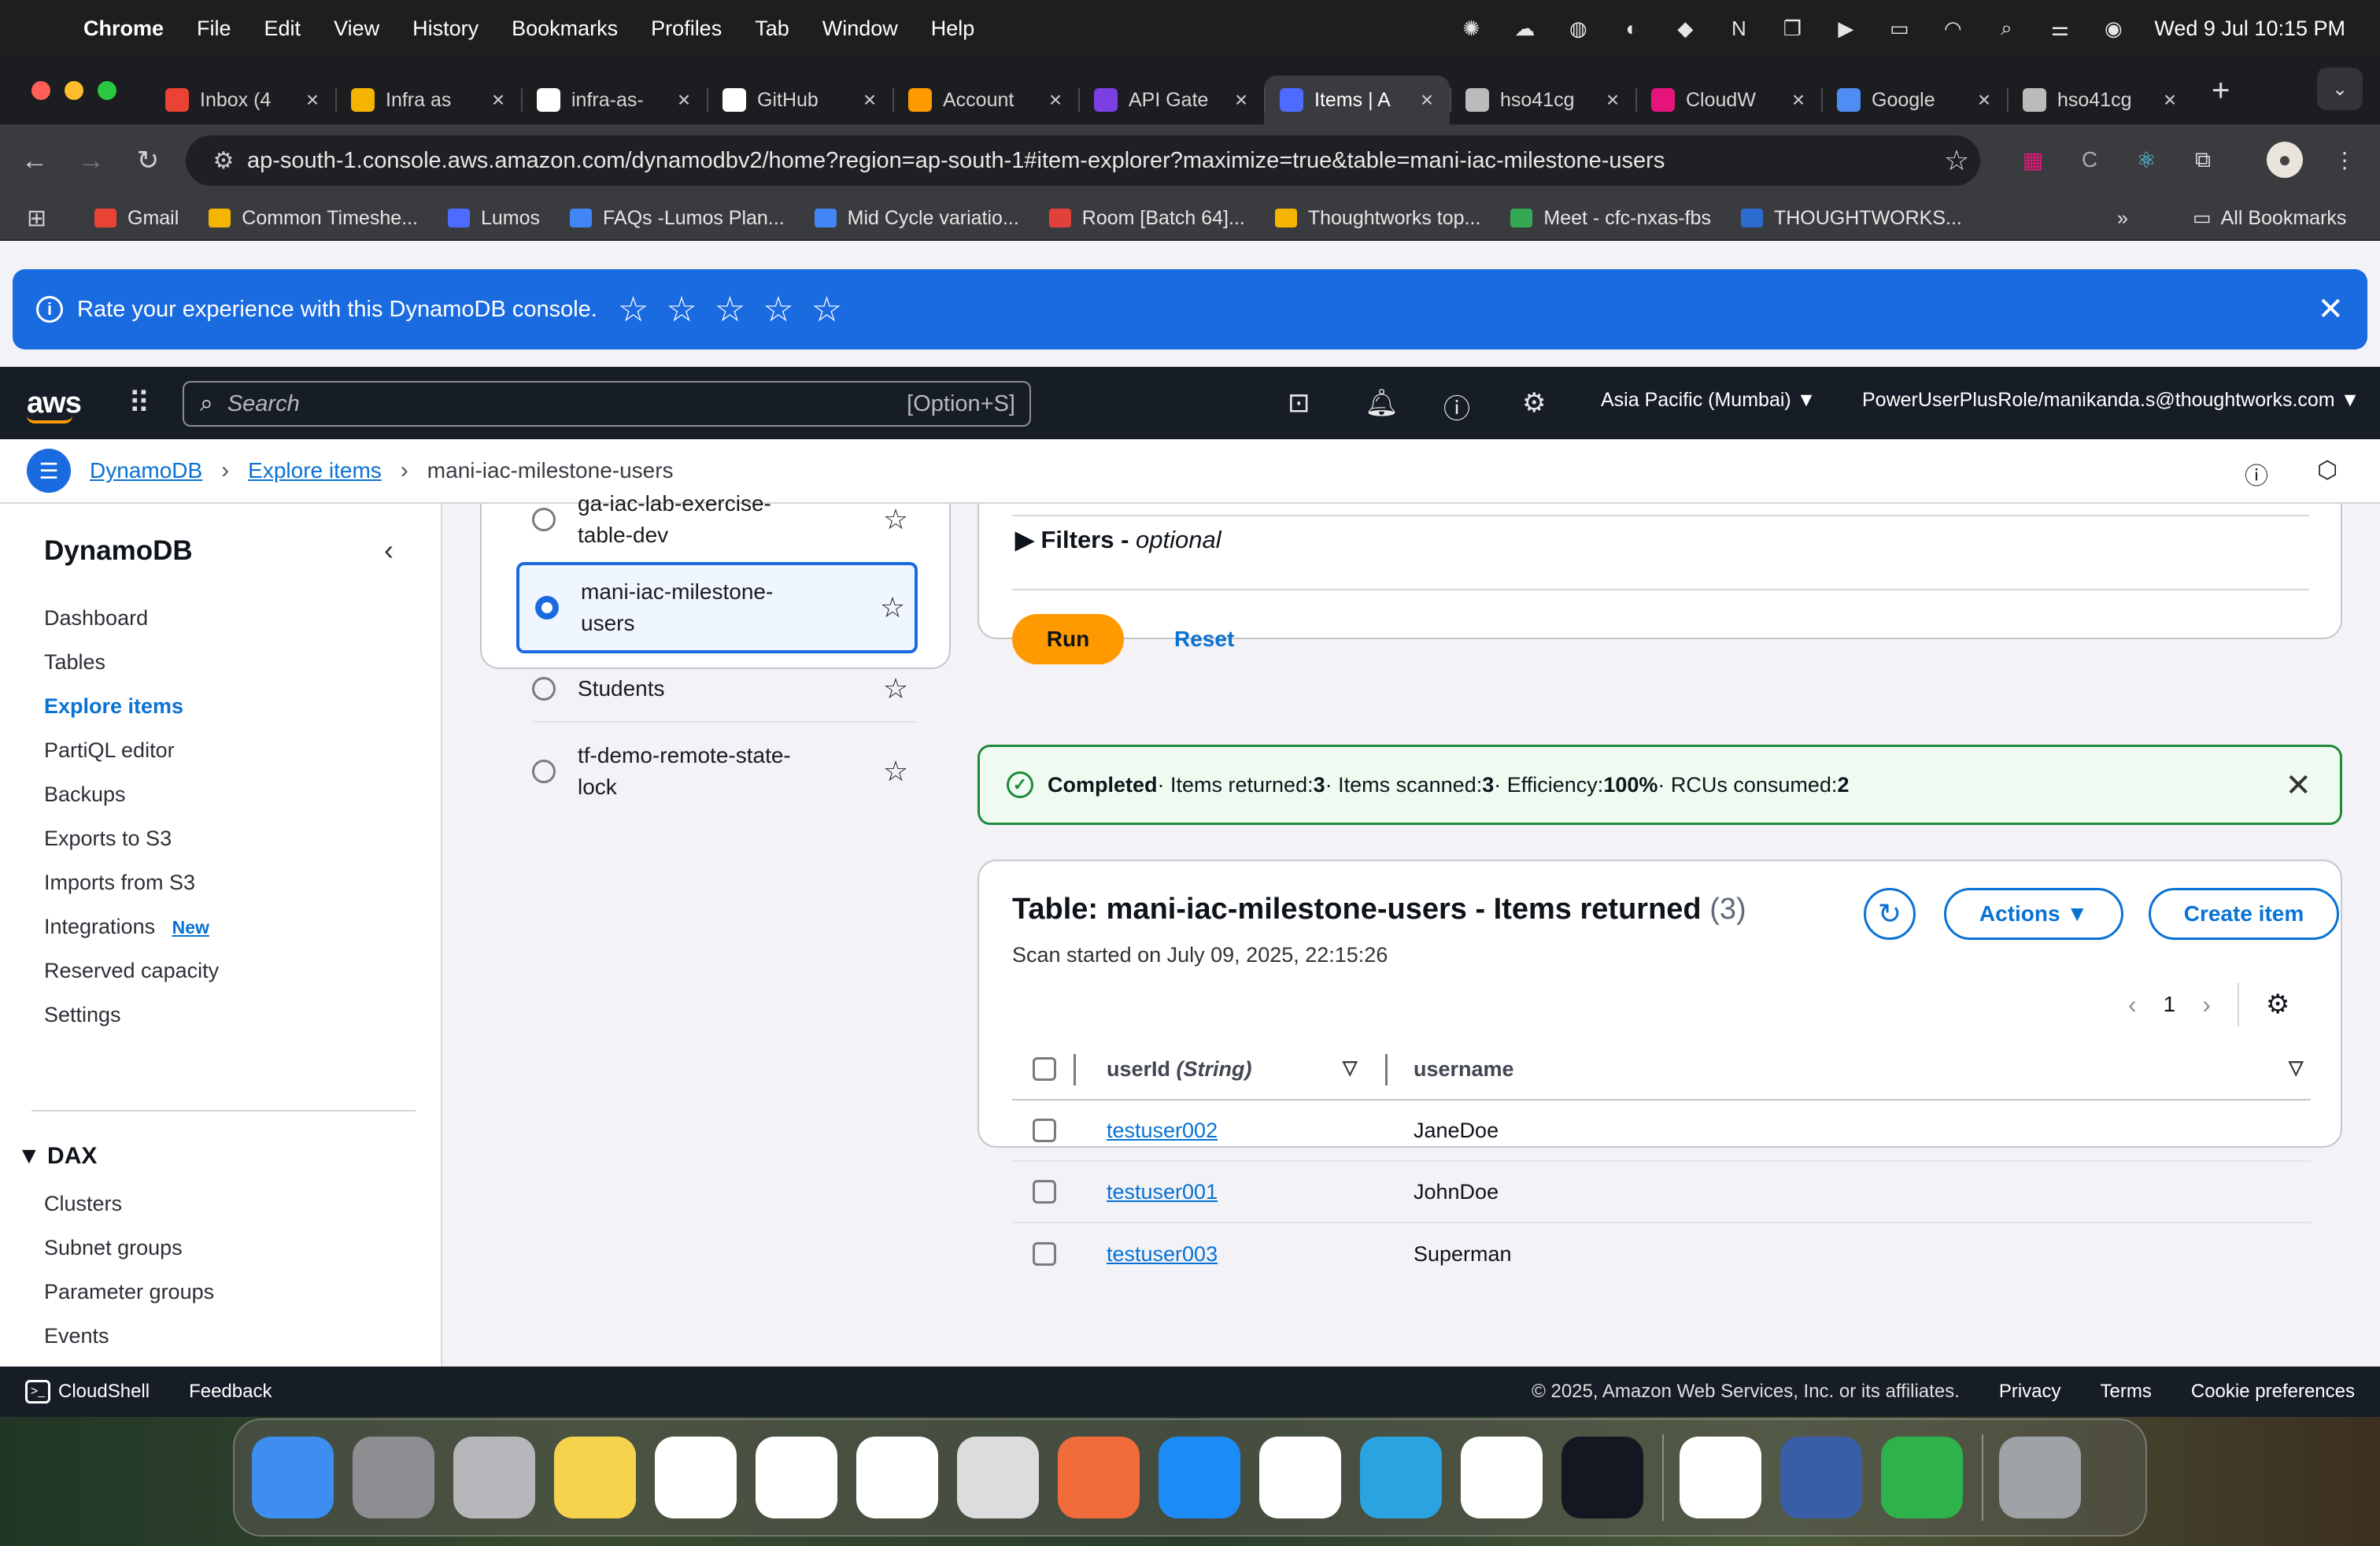 The height and width of the screenshot is (1546, 2380). Describe the element at coordinates (1401, 1477) in the screenshot. I see `telegram-icon` at that location.